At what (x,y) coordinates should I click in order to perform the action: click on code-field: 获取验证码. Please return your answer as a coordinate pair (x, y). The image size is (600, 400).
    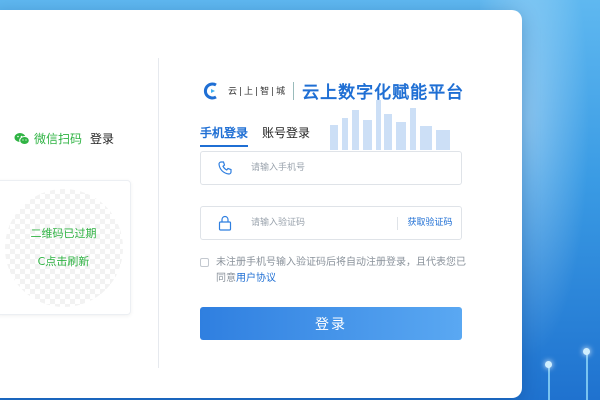
    Looking at the image, I should click on (331, 223).